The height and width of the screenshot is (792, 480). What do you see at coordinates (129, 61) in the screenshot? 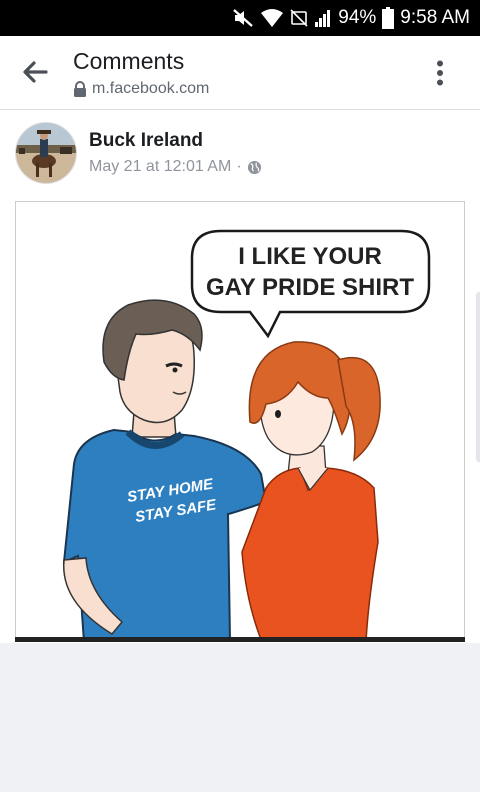
I see `page-title: Comments` at bounding box center [129, 61].